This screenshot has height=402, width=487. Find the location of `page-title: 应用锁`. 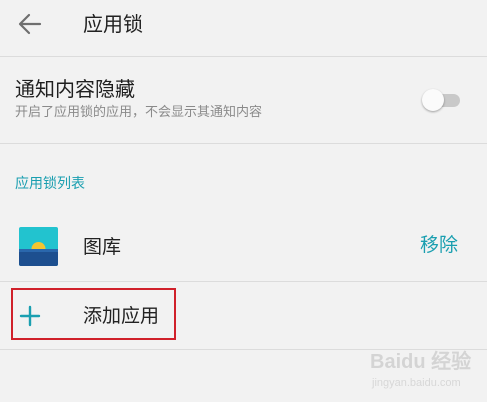

page-title: 应用锁 is located at coordinates (113, 24).